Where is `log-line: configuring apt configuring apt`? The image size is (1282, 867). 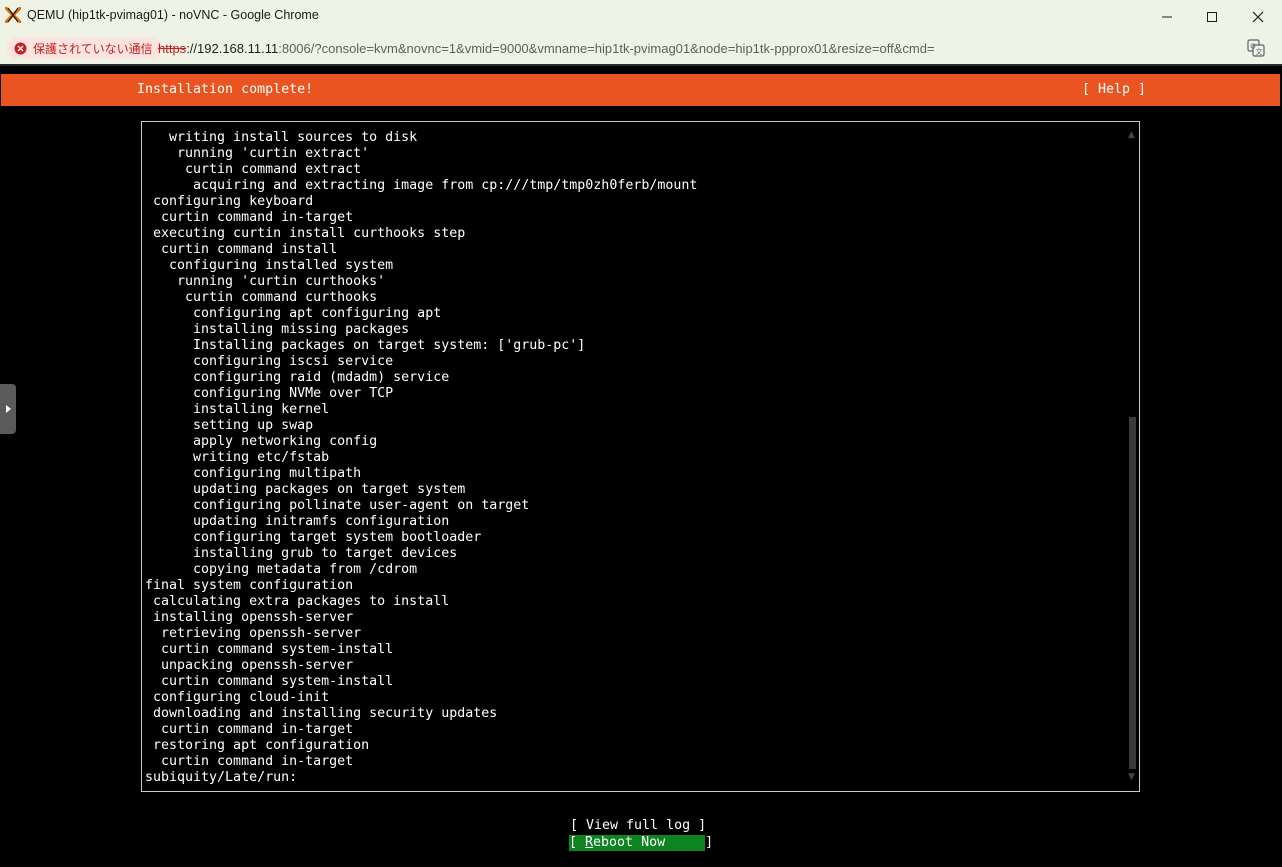
log-line: configuring apt configuring apt is located at coordinates (293, 313).